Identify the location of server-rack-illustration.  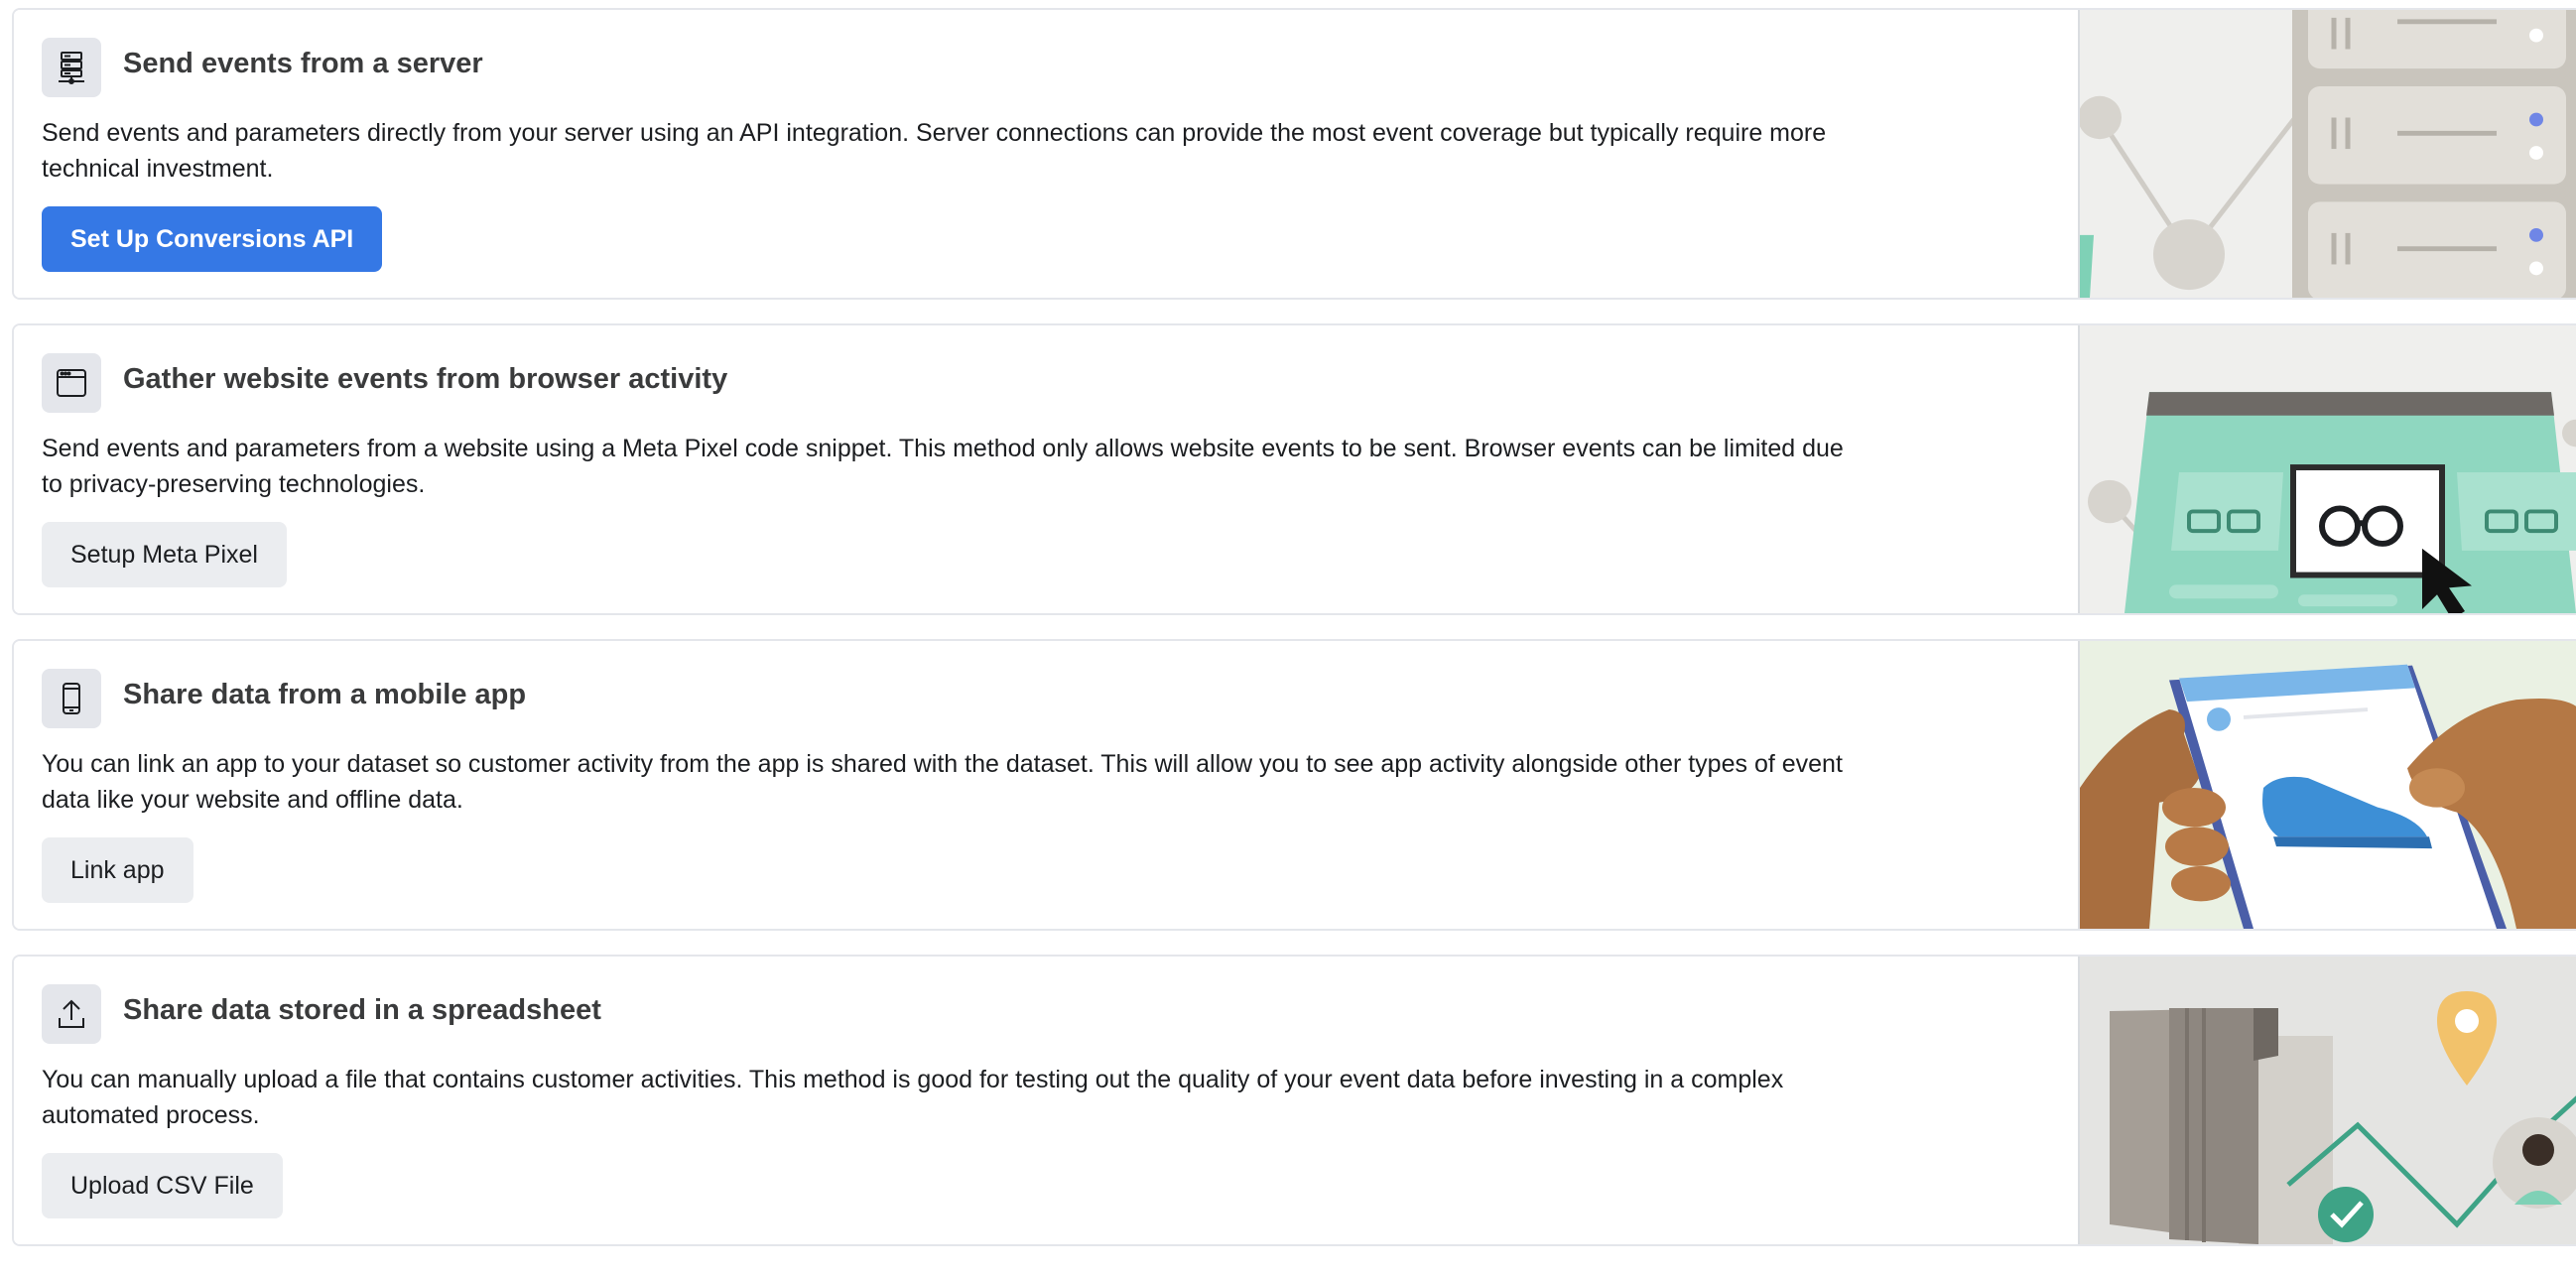
(2327, 154).